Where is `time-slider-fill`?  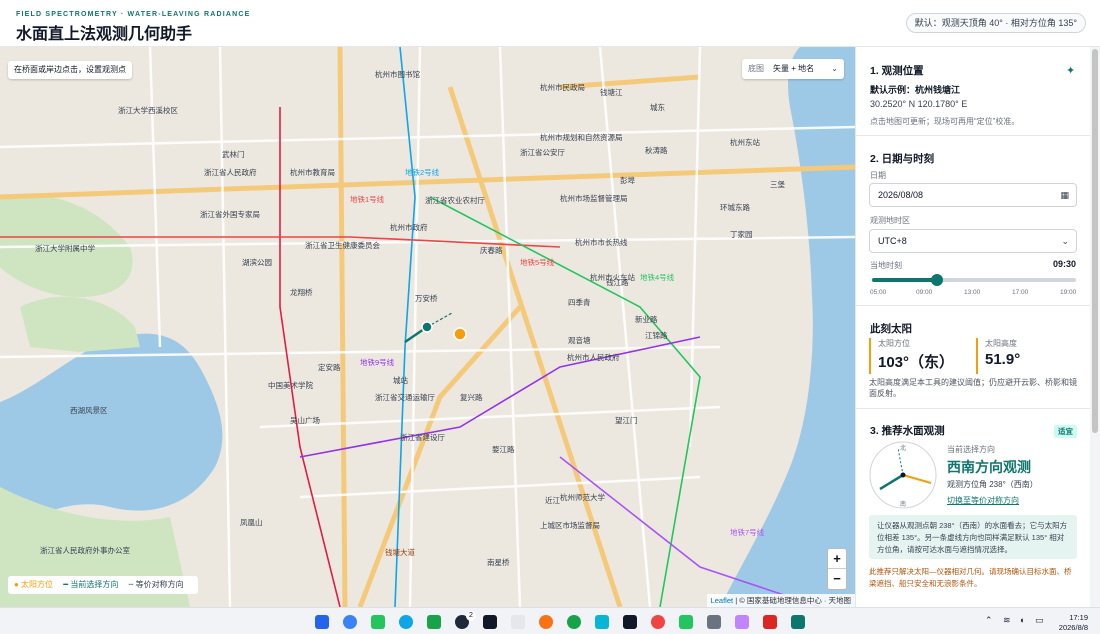
time-slider-fill is located at coordinates (905, 280).